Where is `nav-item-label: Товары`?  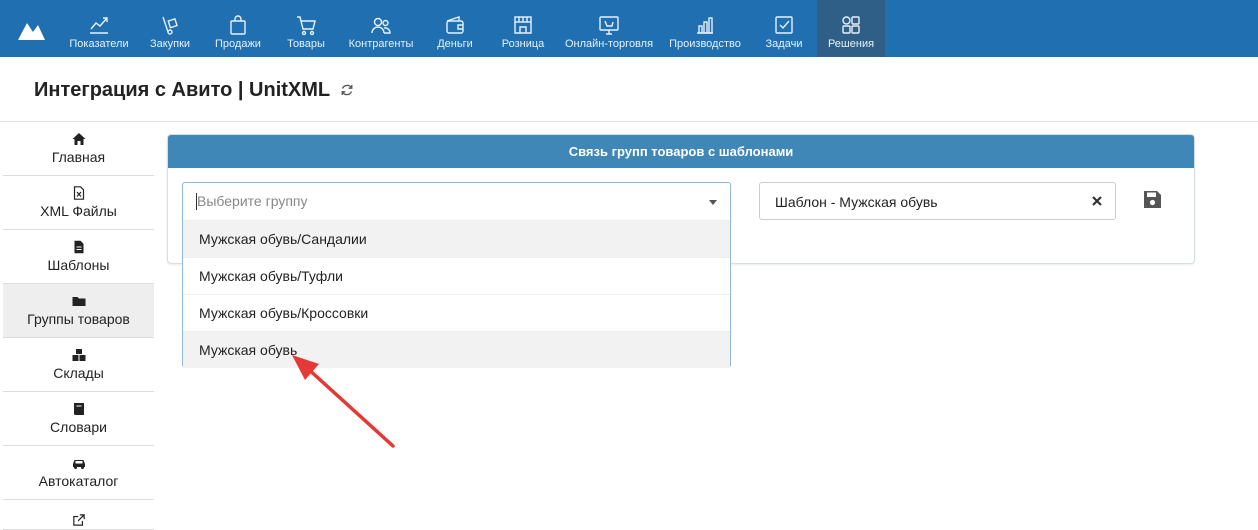
nav-item-label: Товары is located at coordinates (306, 44).